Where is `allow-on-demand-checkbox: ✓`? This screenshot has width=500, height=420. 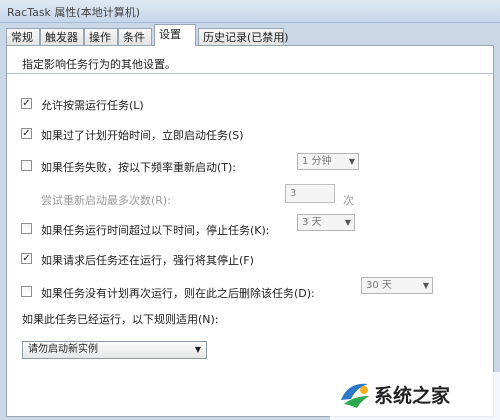
allow-on-demand-checkbox: ✓ is located at coordinates (26, 103).